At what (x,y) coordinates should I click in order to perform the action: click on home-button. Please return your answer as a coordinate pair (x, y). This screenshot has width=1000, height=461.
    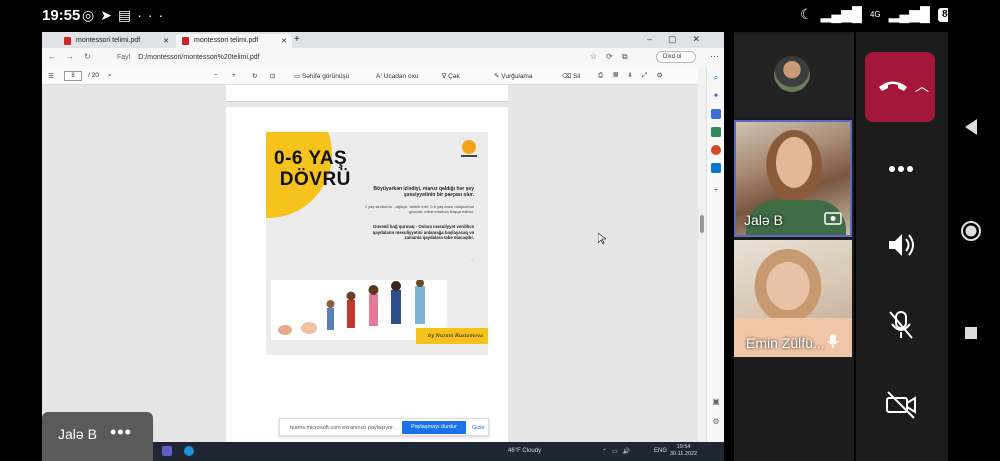
    Looking at the image, I should click on (971, 231).